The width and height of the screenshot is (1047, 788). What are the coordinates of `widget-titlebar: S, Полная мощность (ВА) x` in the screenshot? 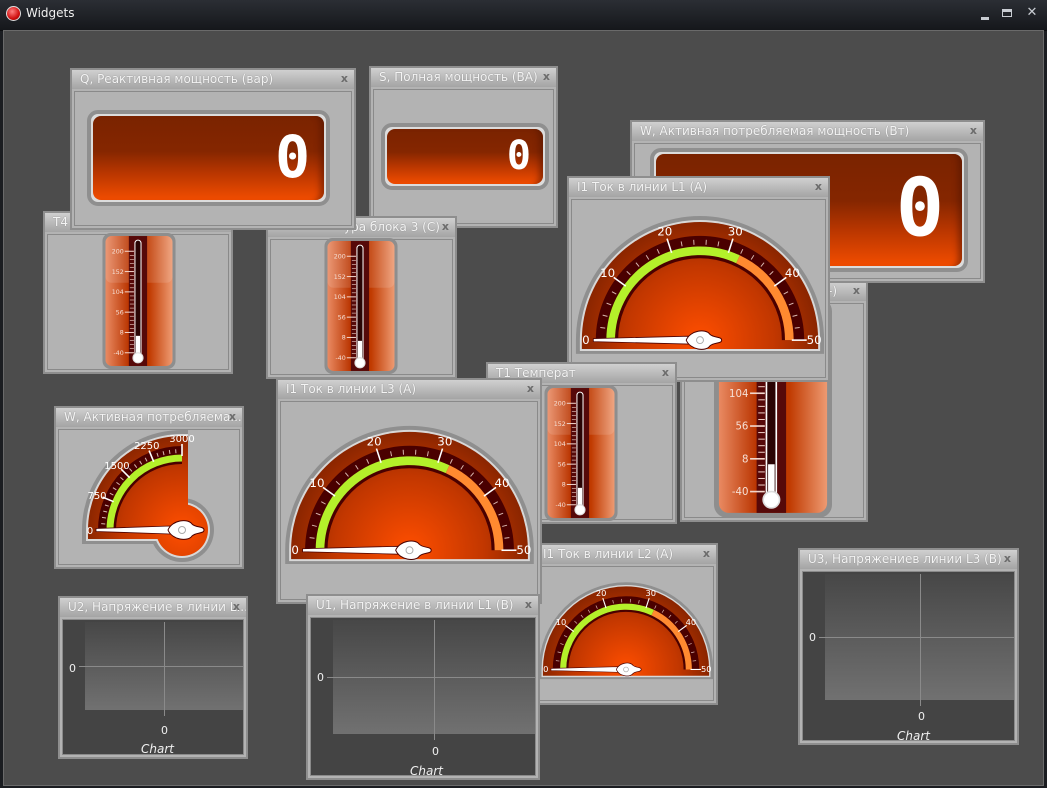 It's located at (463, 77).